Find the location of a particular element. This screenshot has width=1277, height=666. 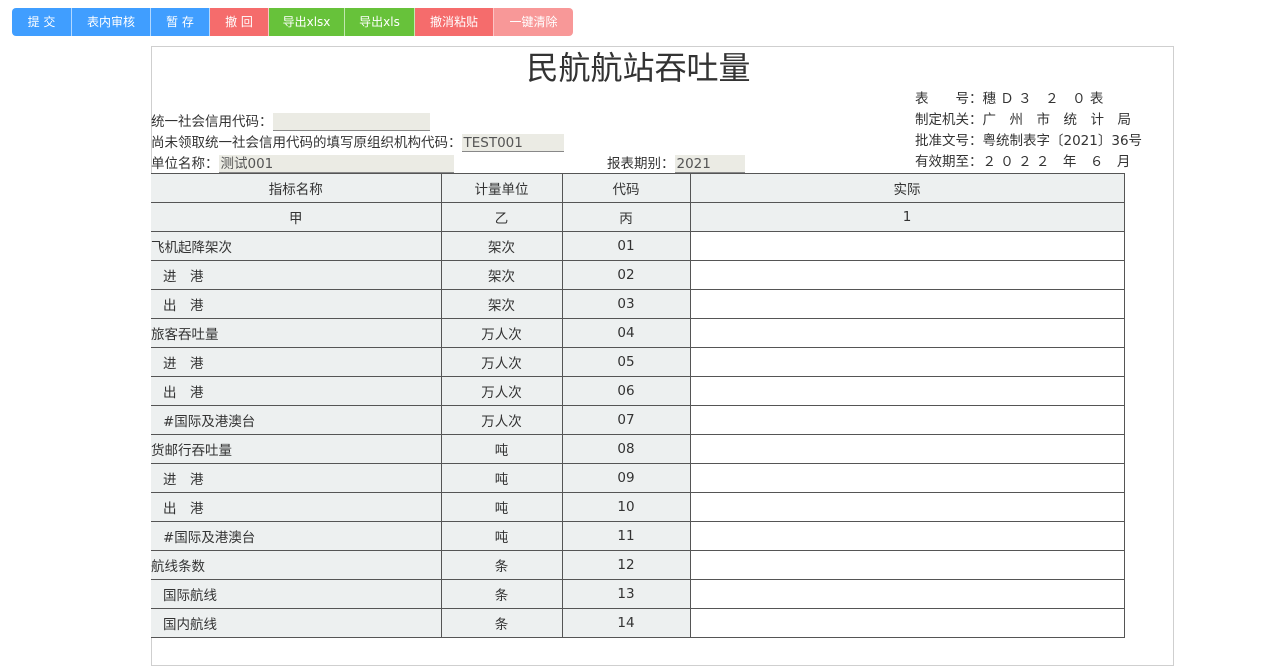

export-xlsx-button: 导出xlsx is located at coordinates (307, 22).